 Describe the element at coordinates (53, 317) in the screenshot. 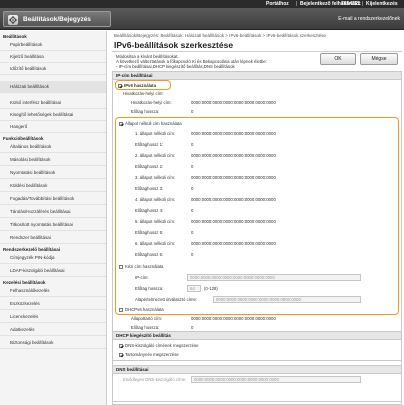

I see `sidebar-item-license-management: Licenckezelés` at that location.